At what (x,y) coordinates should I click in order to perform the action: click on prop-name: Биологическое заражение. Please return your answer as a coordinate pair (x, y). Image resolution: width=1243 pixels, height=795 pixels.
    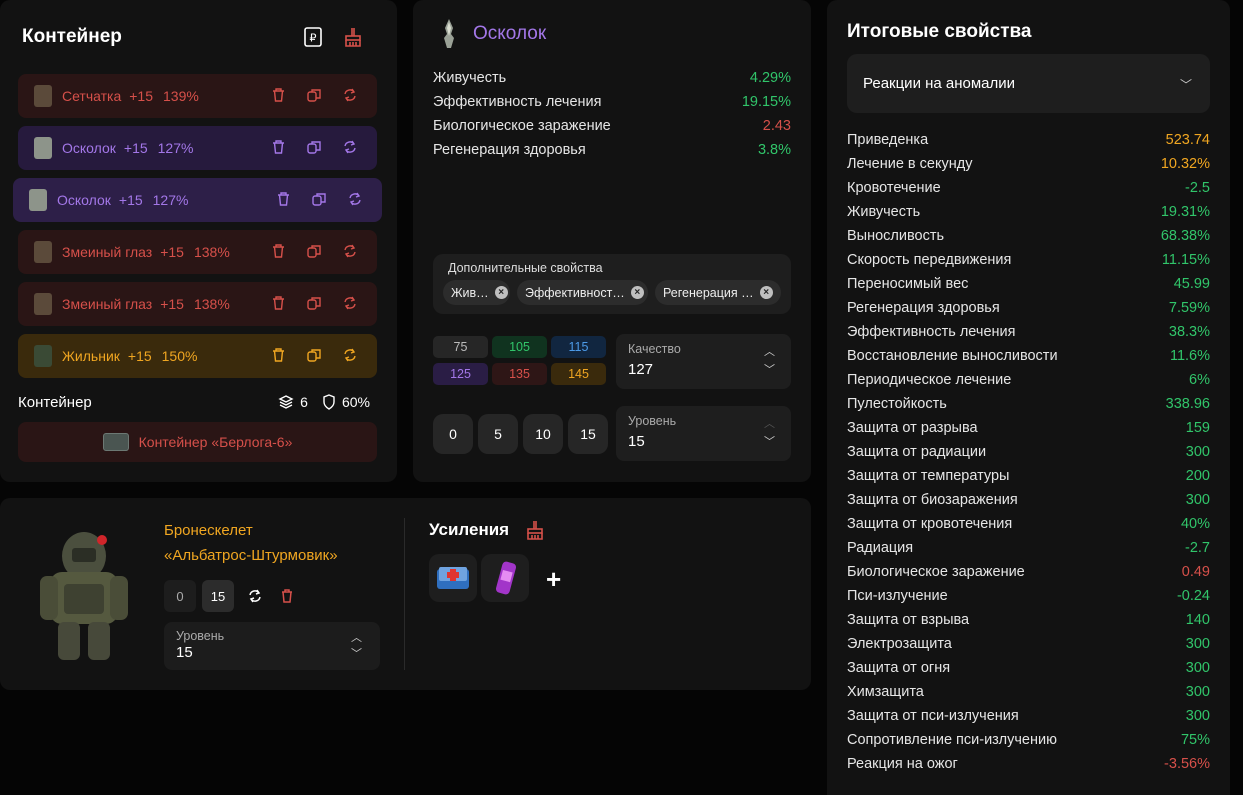
    Looking at the image, I should click on (522, 126).